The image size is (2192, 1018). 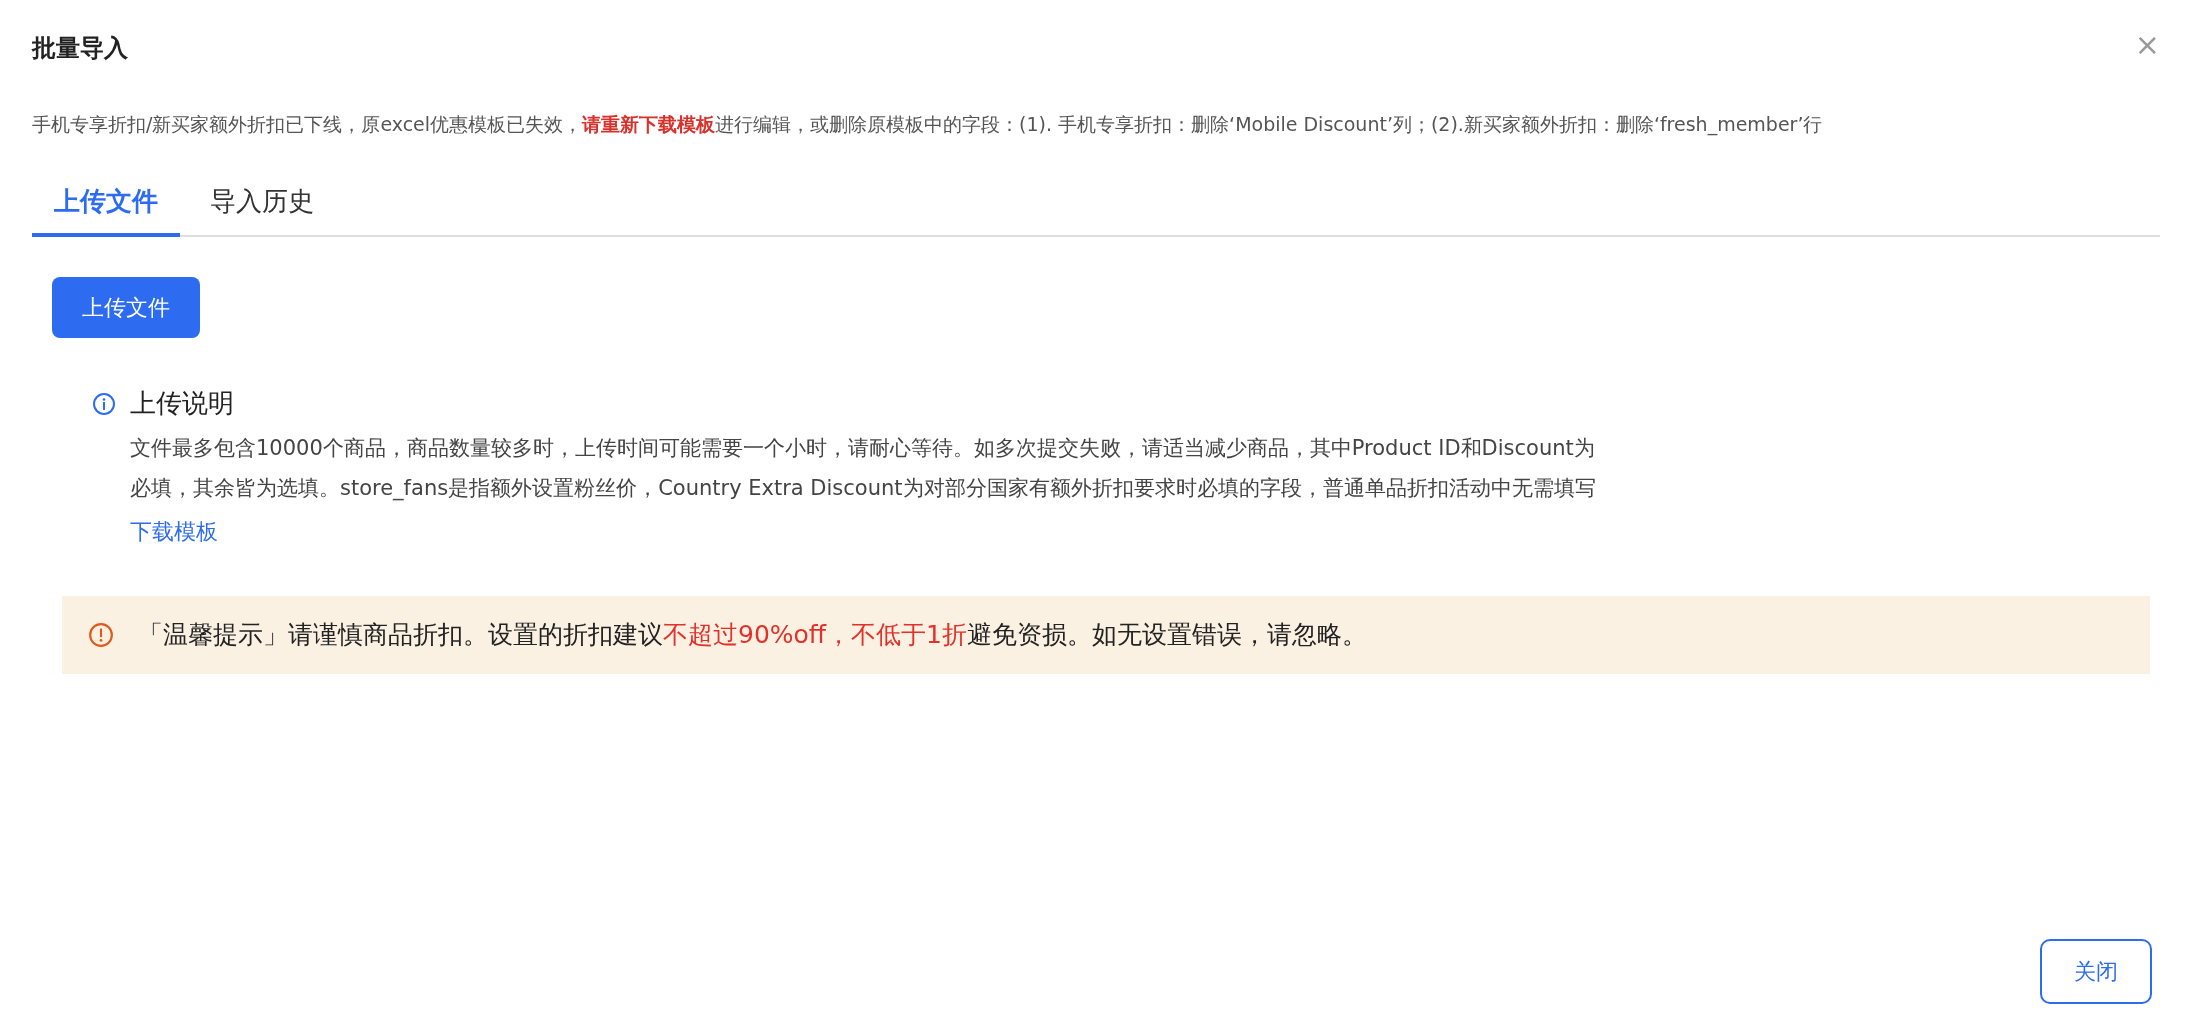 I want to click on notice-text: 手机专享折扣/新买家额外折扣已下线，原excel优惠模板已失效，请重新下载模板进行编辑，或删除原模板中的字段：(1). 手机专享折扣：删除‘Mobile Discount’列；(2).新买家额外折扣：删除‘fresh_member’行, so click(x=928, y=125).